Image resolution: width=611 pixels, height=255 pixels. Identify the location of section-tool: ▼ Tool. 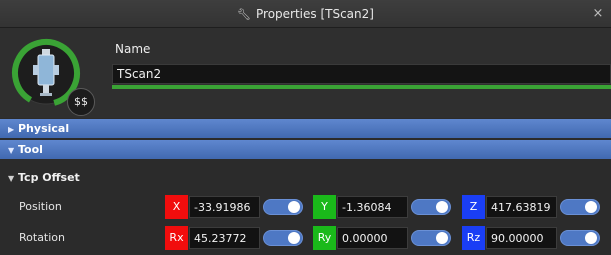
(305, 149).